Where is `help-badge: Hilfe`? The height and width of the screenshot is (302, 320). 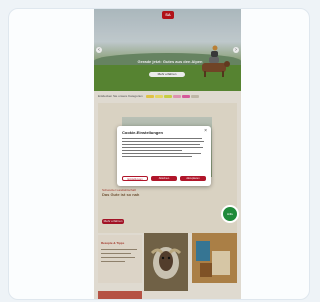 help-badge: Hilfe is located at coordinates (230, 214).